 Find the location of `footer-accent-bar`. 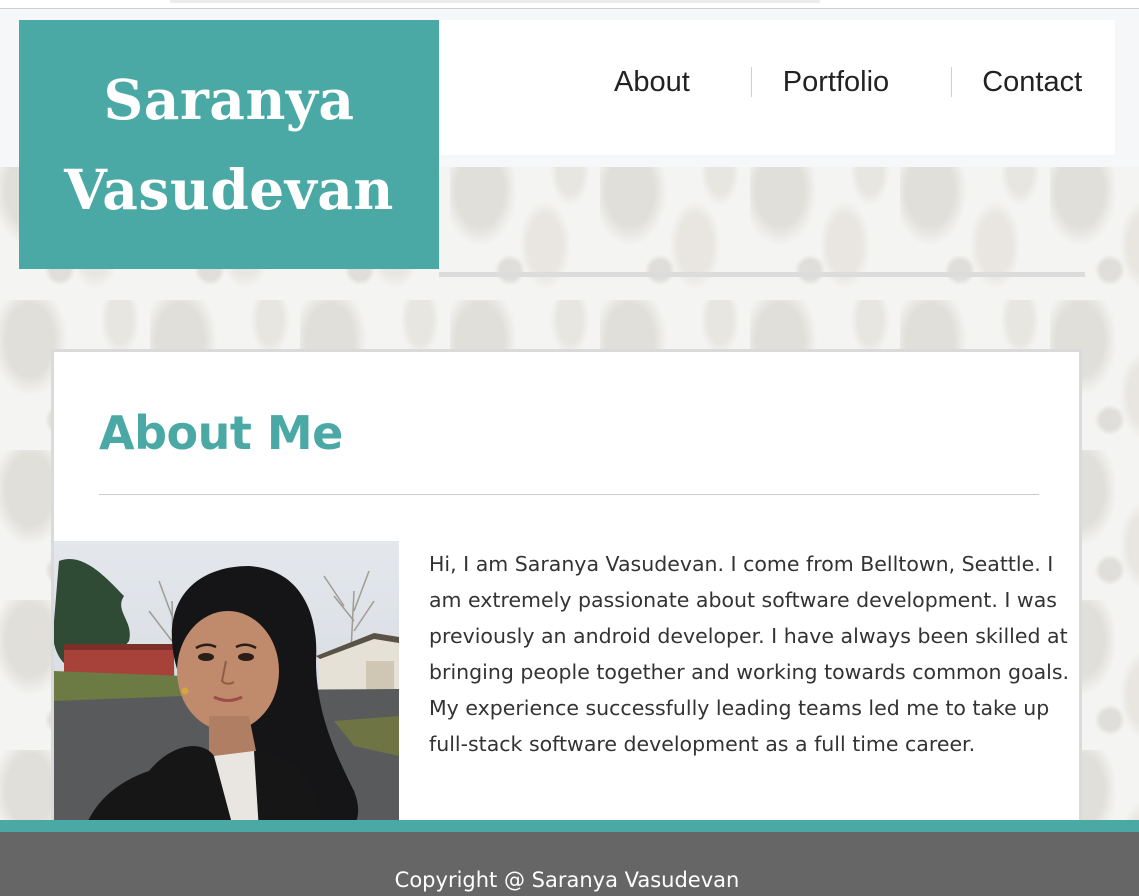

footer-accent-bar is located at coordinates (569, 826).